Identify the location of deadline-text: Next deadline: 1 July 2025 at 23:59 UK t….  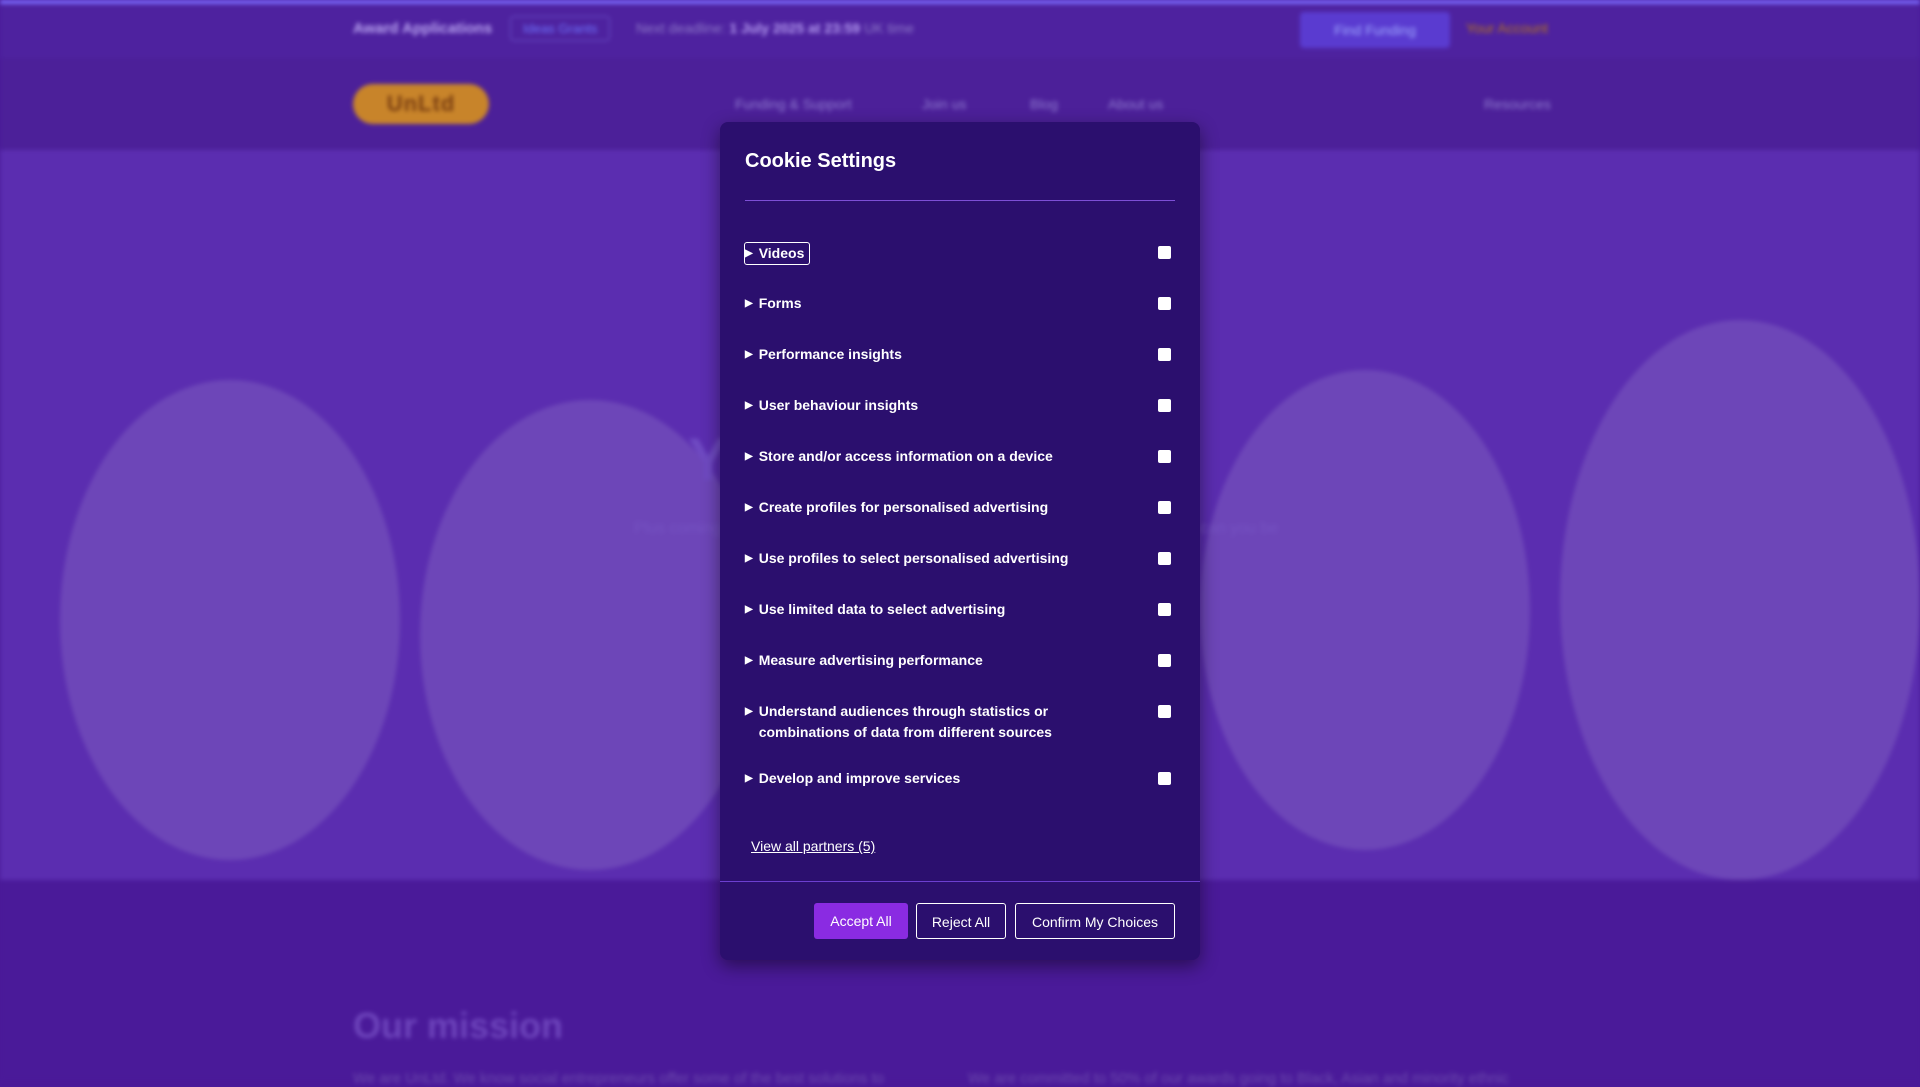
(775, 28).